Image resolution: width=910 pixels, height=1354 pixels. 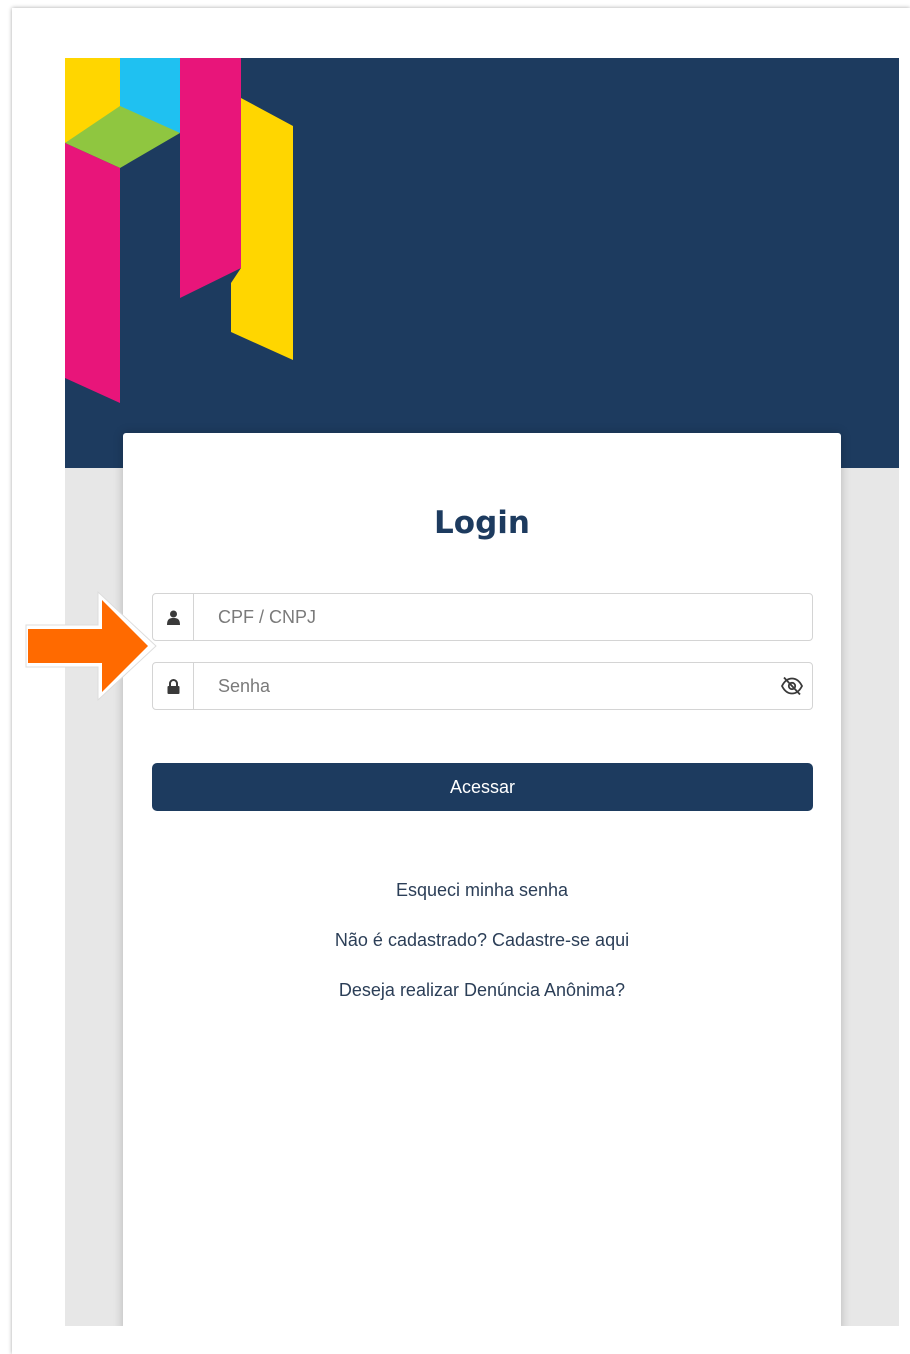 What do you see at coordinates (503, 617) in the screenshot?
I see `cpf-input` at bounding box center [503, 617].